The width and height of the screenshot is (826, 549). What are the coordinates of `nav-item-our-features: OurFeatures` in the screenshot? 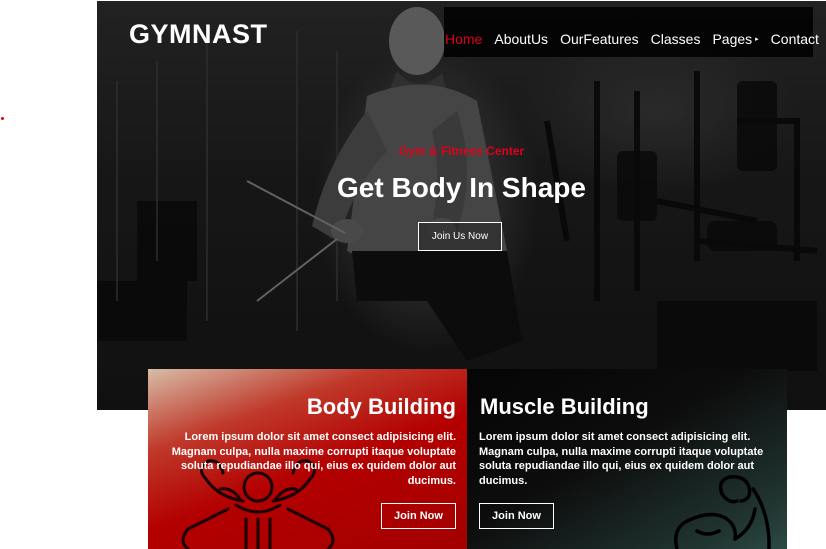 It's located at (599, 39).